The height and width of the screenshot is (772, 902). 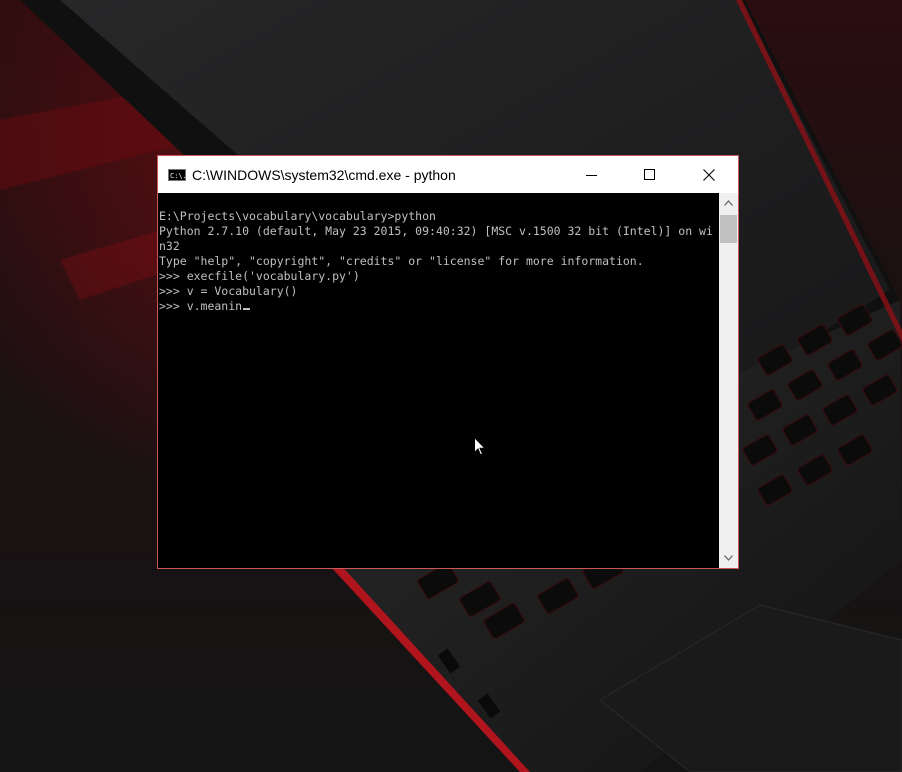 I want to click on chevron-down-icon, so click(x=728, y=558).